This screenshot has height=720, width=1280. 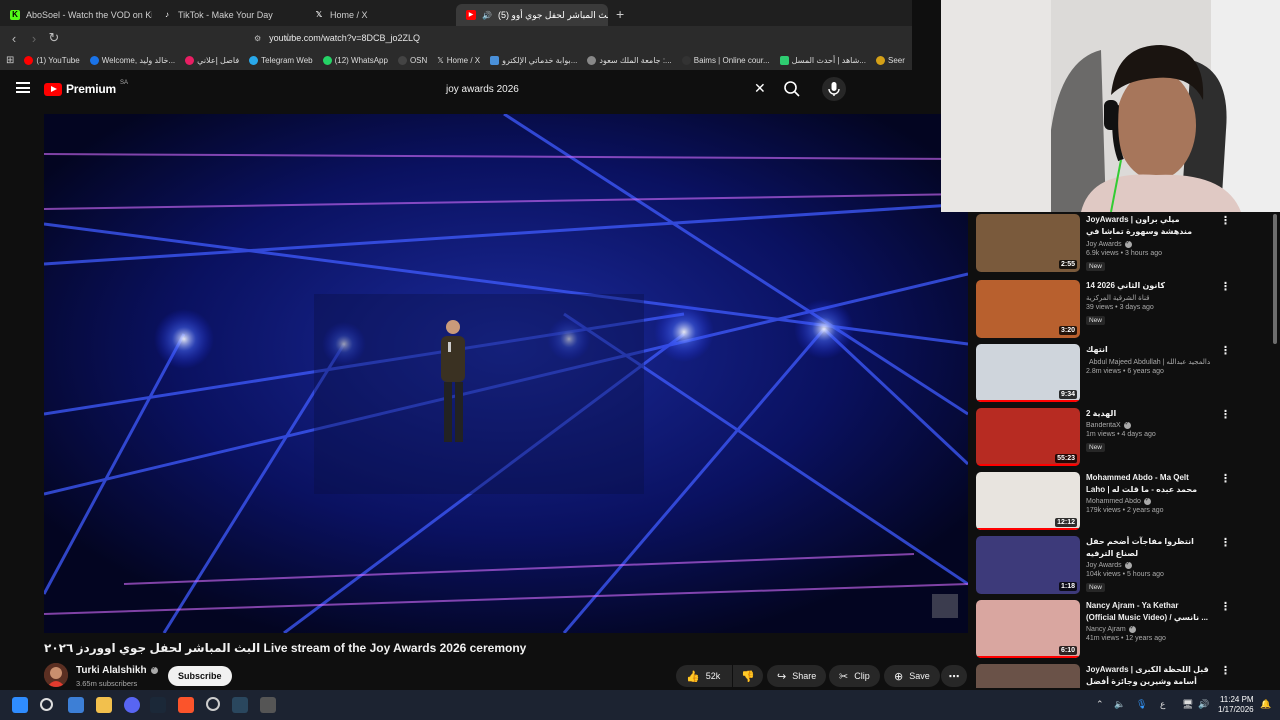 What do you see at coordinates (34, 38) in the screenshot?
I see `forward-icon: ›` at bounding box center [34, 38].